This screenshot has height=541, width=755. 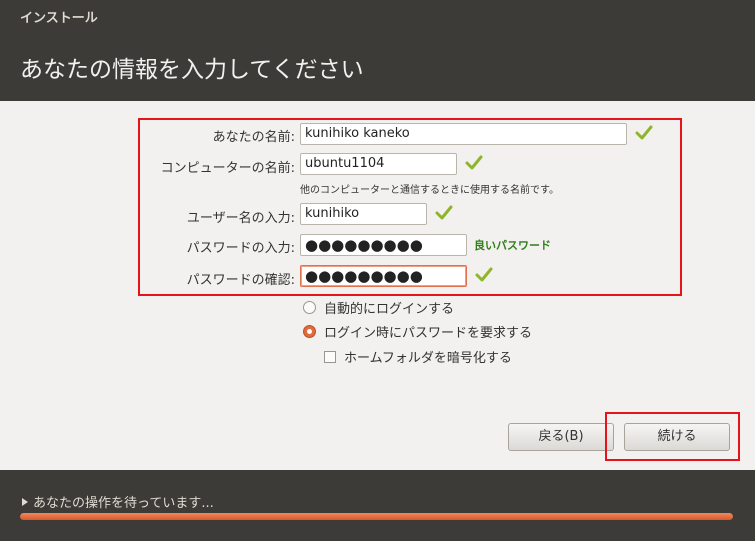 I want to click on back-button: 戻る(B), so click(x=561, y=437).